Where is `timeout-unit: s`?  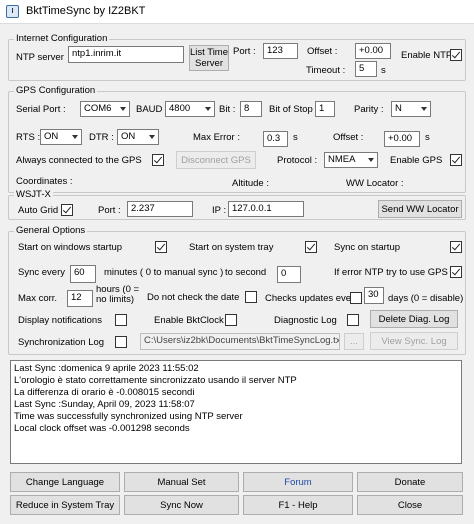
timeout-unit: s is located at coordinates (383, 70).